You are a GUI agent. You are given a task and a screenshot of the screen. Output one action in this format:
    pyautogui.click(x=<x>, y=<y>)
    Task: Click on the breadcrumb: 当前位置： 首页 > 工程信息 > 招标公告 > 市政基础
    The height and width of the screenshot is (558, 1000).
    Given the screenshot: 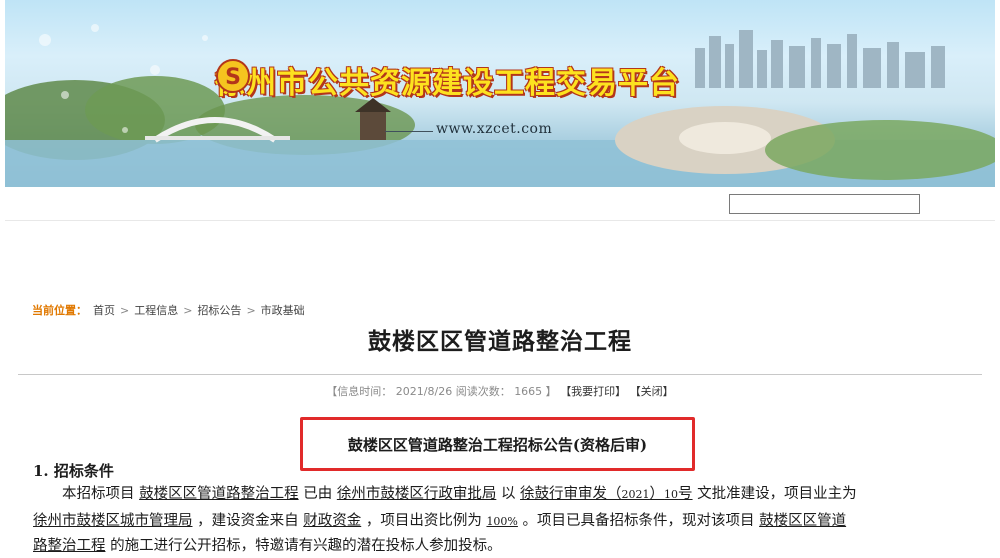 What is the action you would take?
    pyautogui.click(x=168, y=310)
    